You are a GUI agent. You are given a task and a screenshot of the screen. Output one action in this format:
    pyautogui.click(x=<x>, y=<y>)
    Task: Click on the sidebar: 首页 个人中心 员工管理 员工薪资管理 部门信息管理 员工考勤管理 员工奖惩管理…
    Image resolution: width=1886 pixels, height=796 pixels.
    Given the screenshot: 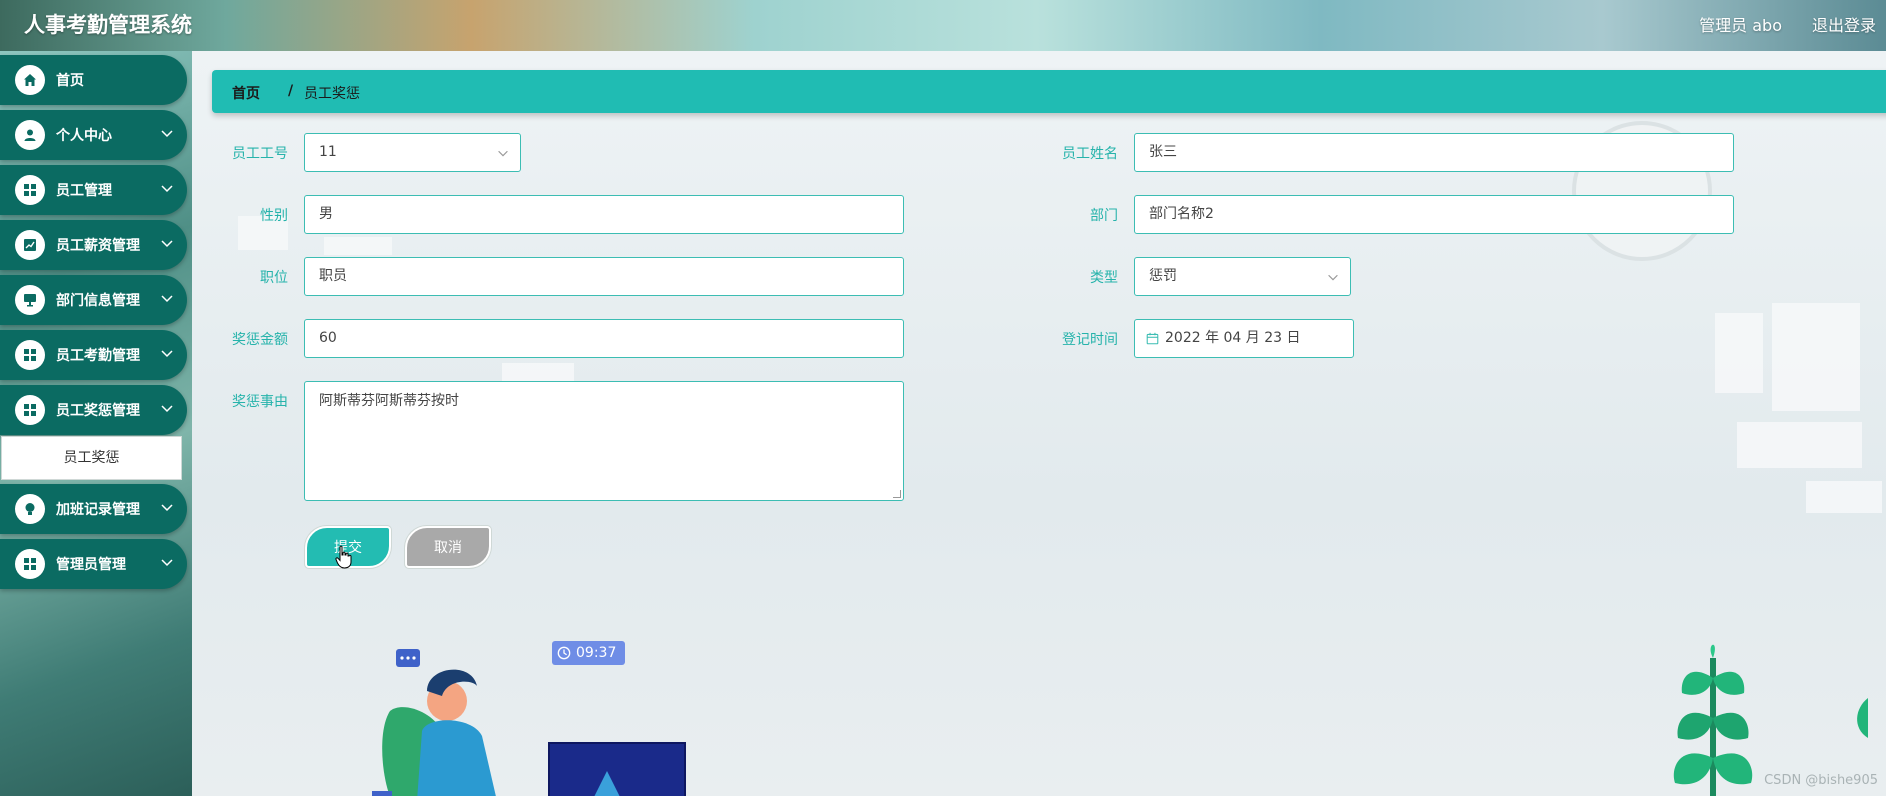 What is the action you would take?
    pyautogui.click(x=96, y=423)
    